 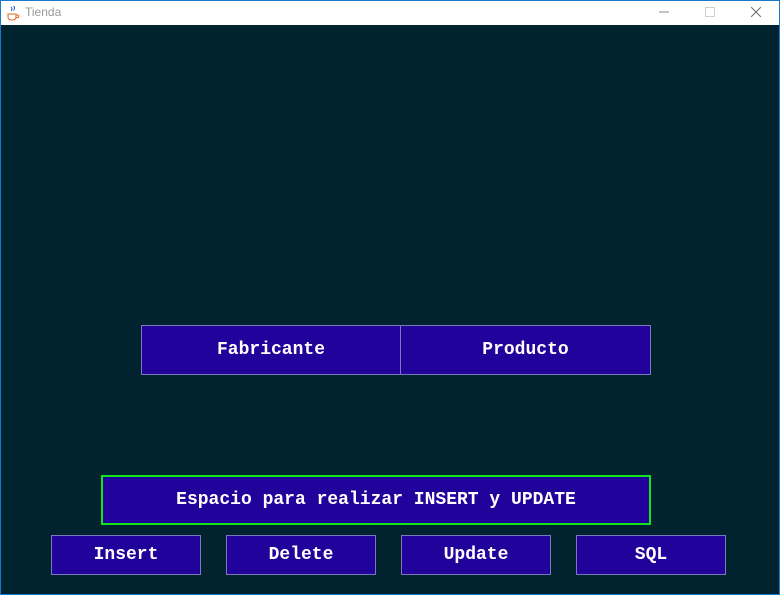 I want to click on minimize-button, so click(x=664, y=13).